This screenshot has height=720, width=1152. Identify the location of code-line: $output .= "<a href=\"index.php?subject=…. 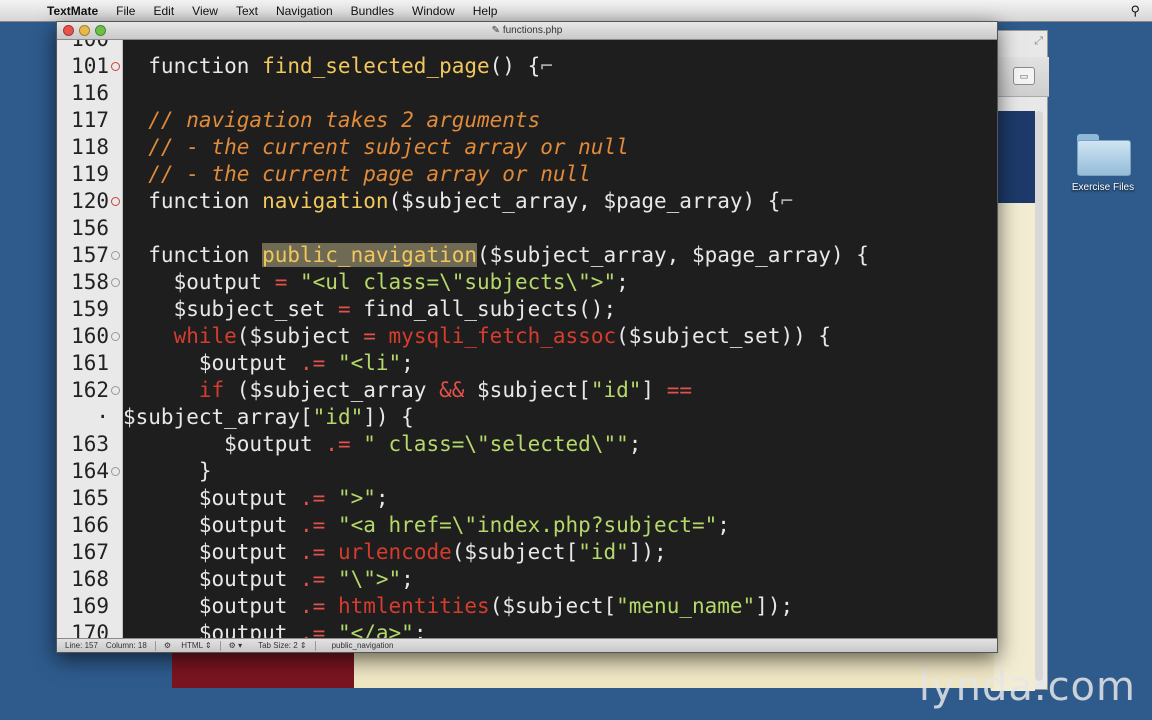
(426, 525).